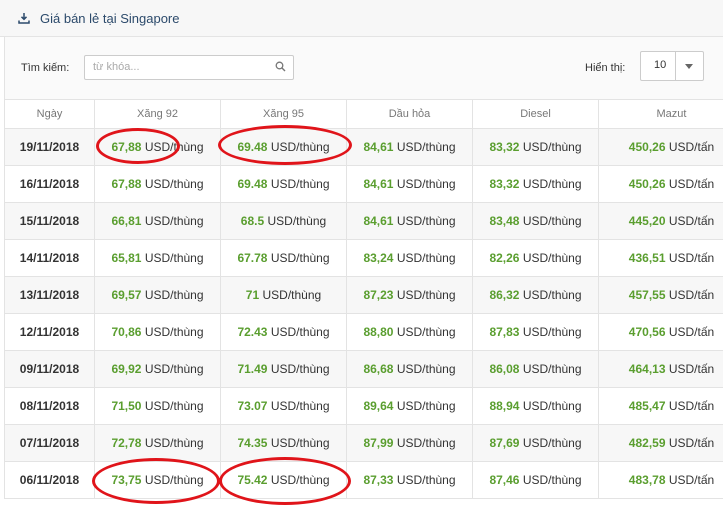 Image resolution: width=723 pixels, height=505 pixels. Describe the element at coordinates (179, 66) in the screenshot. I see `search-input` at that location.